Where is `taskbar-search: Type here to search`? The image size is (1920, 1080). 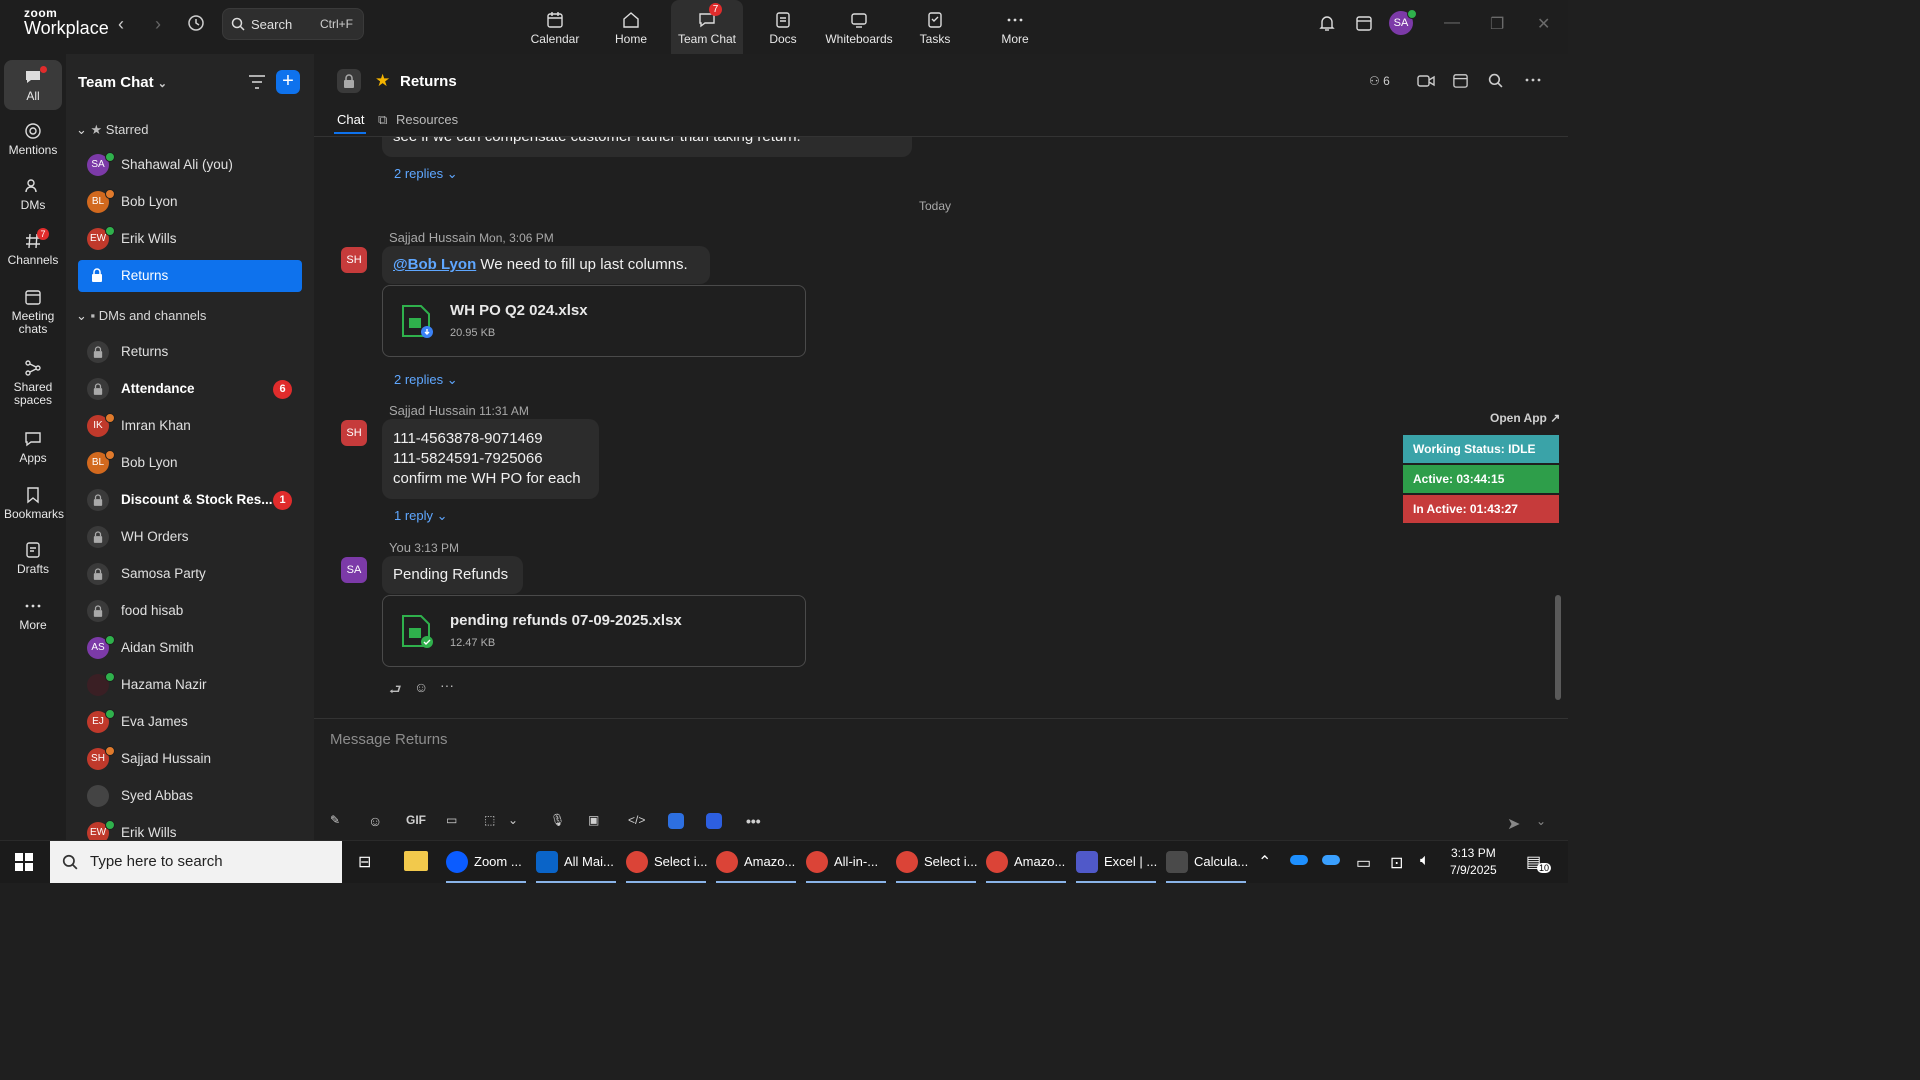 taskbar-search: Type here to search is located at coordinates (196, 862).